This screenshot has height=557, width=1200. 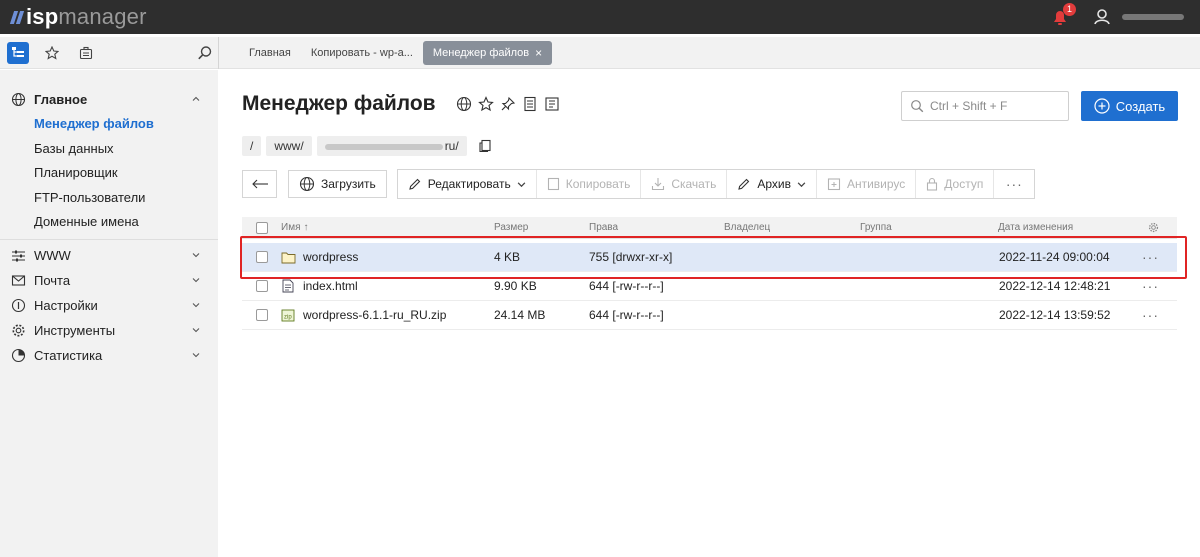 What do you see at coordinates (485, 146) in the screenshot?
I see `copy-path-icon` at bounding box center [485, 146].